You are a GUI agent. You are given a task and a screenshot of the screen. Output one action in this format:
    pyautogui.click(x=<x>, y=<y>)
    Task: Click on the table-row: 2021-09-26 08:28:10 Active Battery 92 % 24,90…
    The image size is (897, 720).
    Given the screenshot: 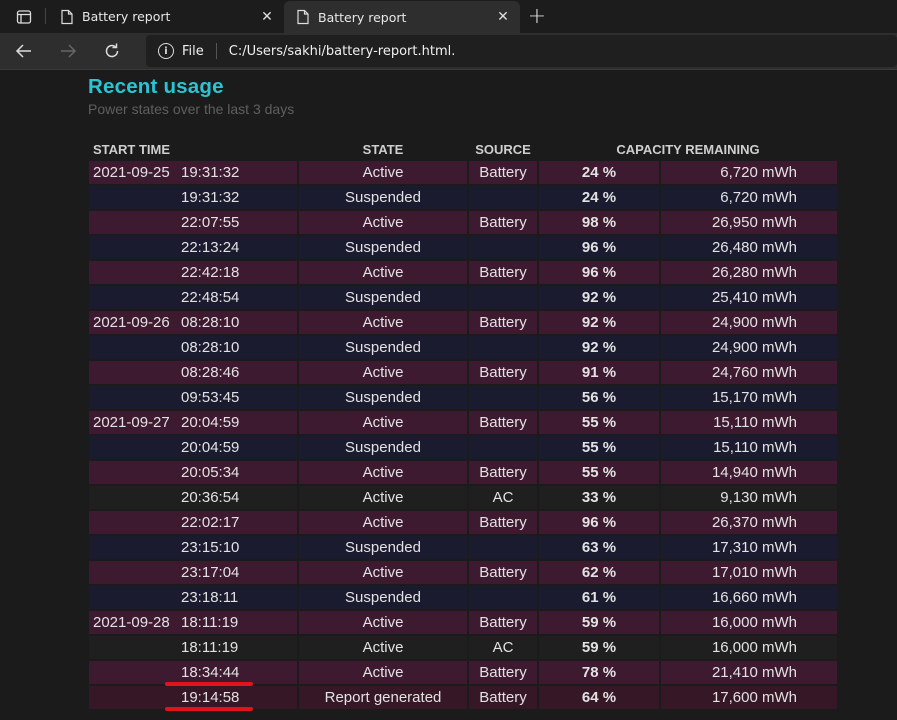 What is the action you would take?
    pyautogui.click(x=463, y=322)
    